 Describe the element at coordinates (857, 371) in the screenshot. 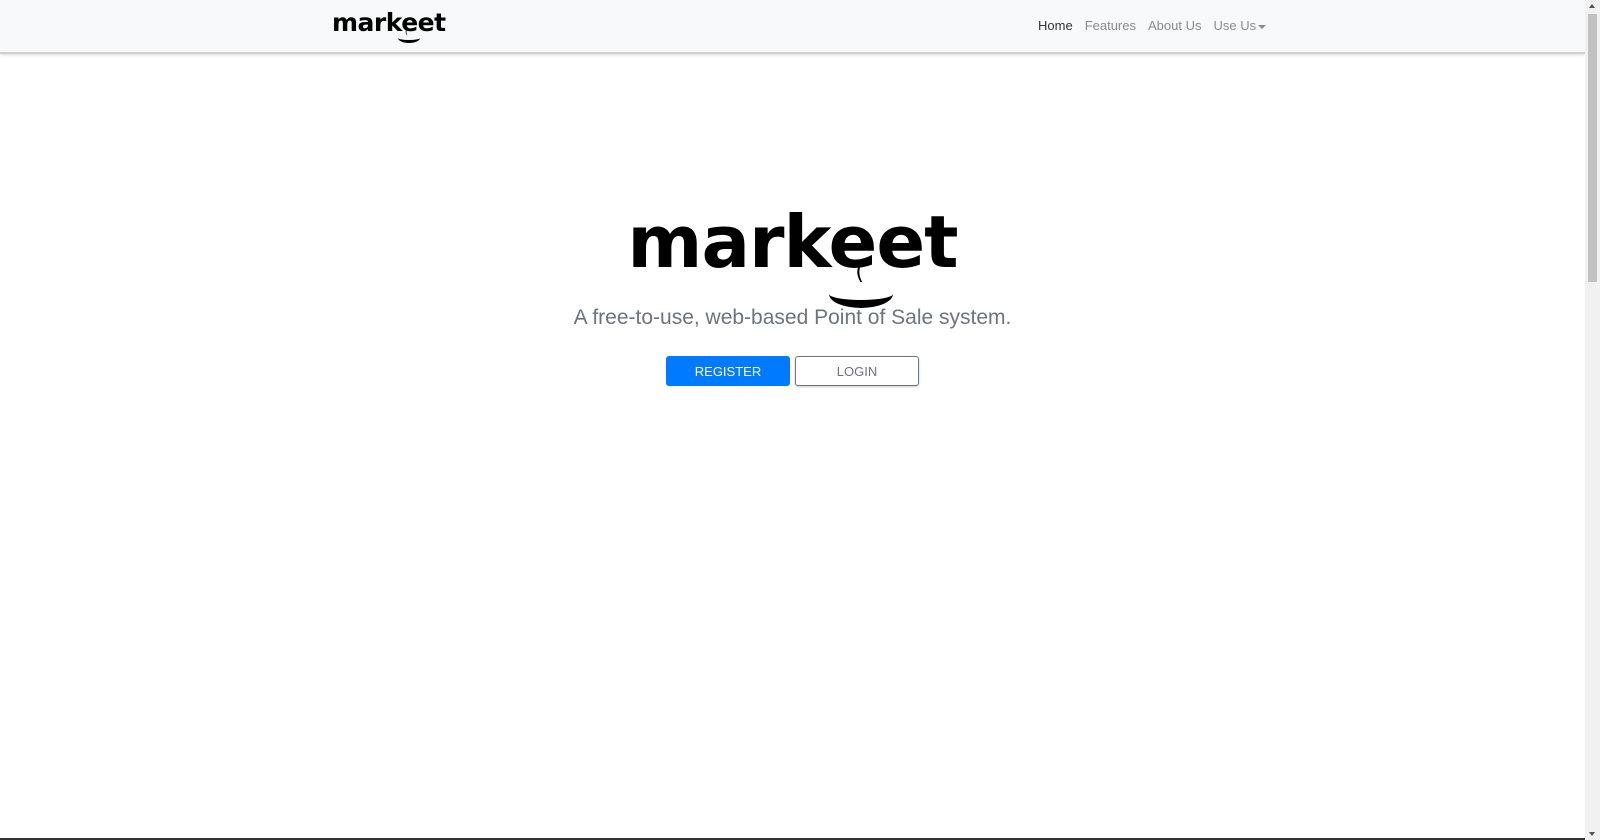

I see `login-button: LOGIN` at that location.